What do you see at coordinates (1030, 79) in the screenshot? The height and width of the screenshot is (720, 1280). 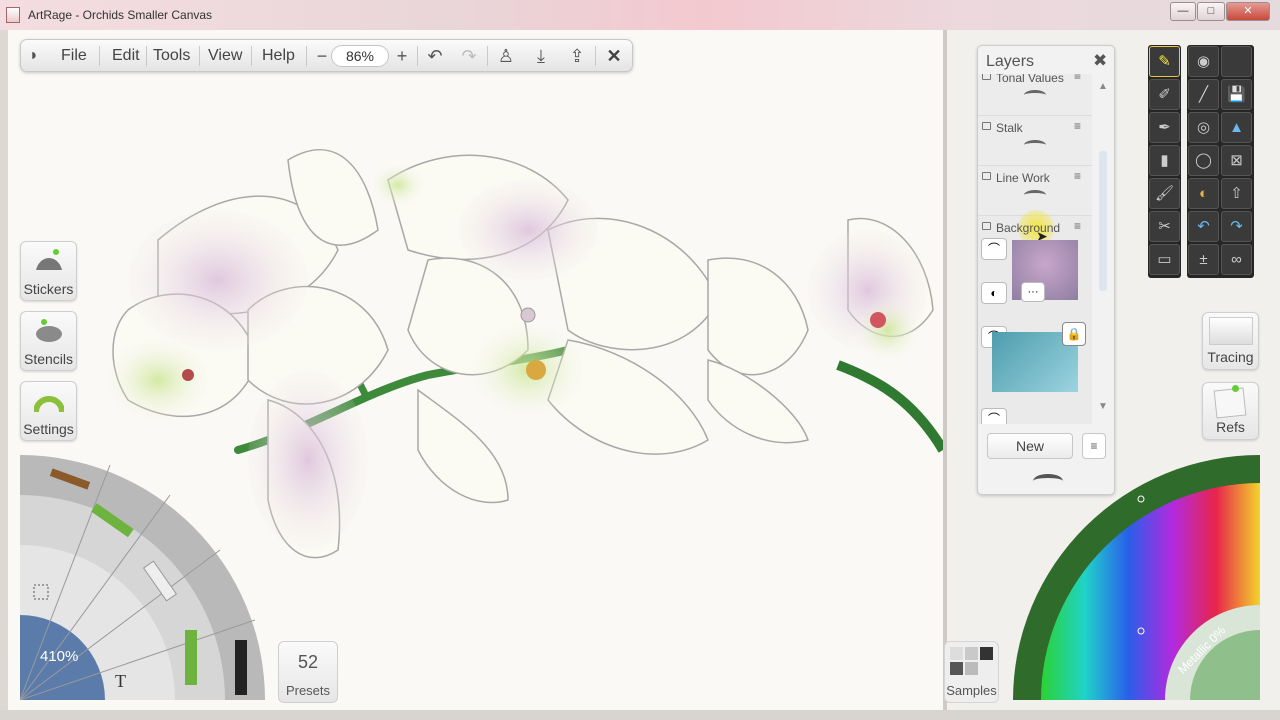 I see `layer-name: Tonal Values` at bounding box center [1030, 79].